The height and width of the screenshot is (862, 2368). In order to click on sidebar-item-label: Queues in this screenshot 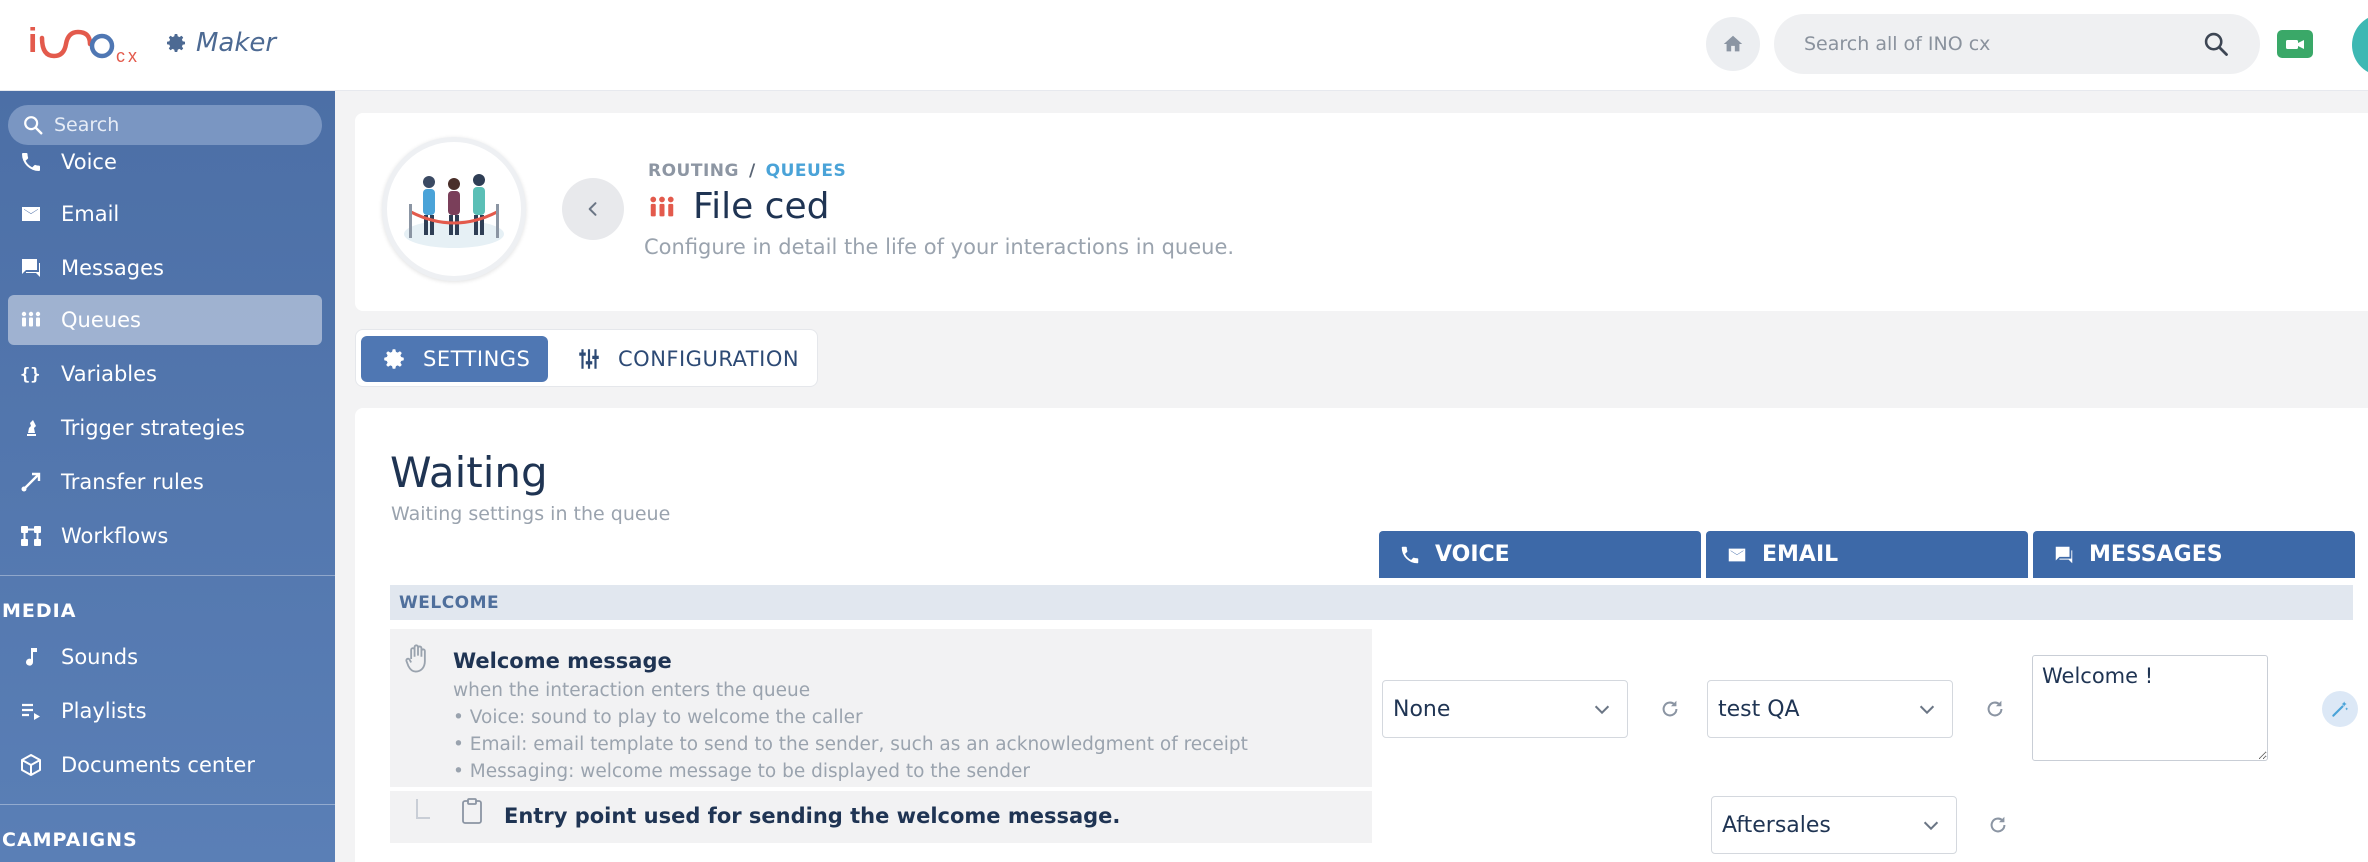, I will do `click(101, 320)`.